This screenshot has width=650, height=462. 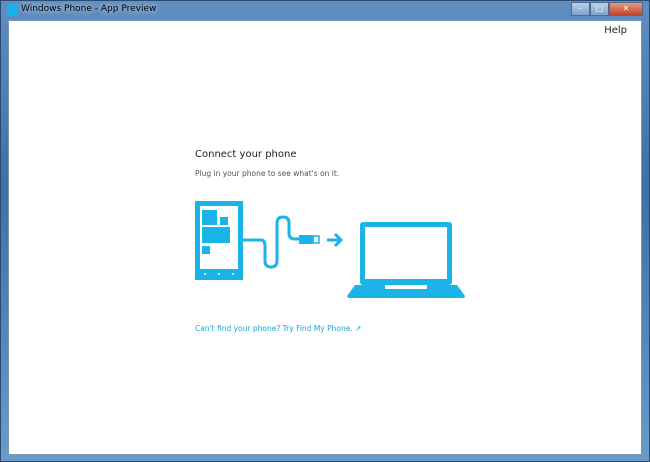 What do you see at coordinates (271, 242) in the screenshot?
I see `cable-icon` at bounding box center [271, 242].